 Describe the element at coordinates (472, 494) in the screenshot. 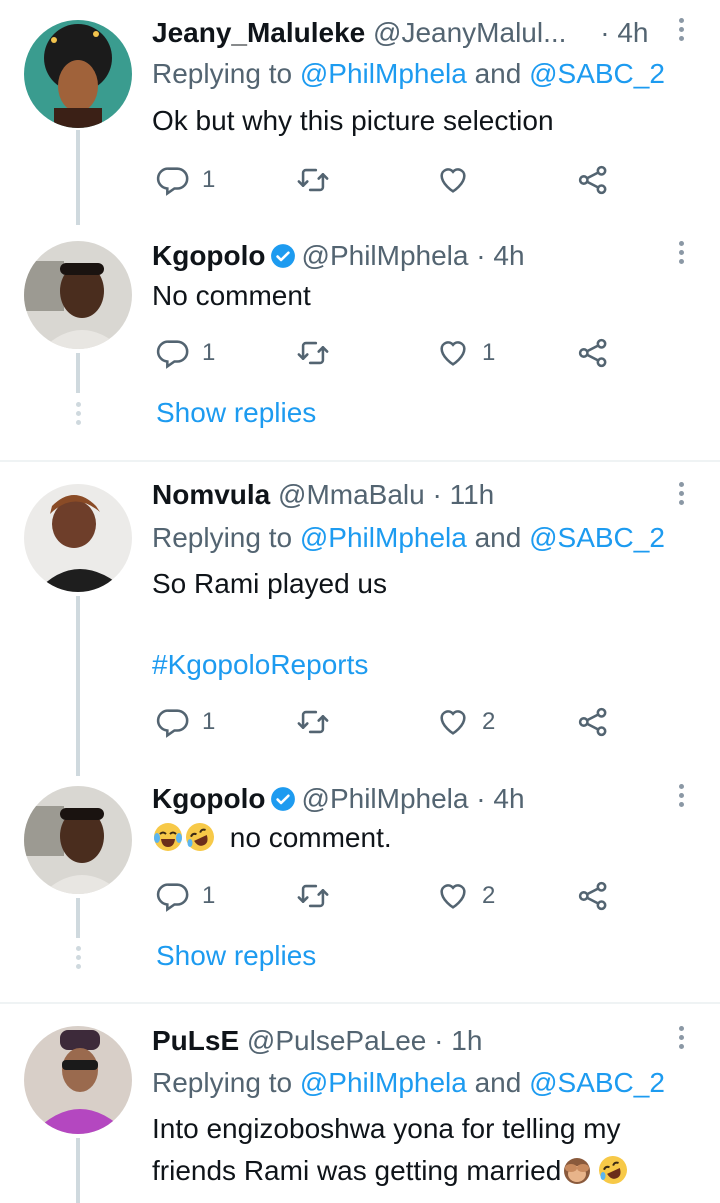

I see `timestamp: 11h` at that location.